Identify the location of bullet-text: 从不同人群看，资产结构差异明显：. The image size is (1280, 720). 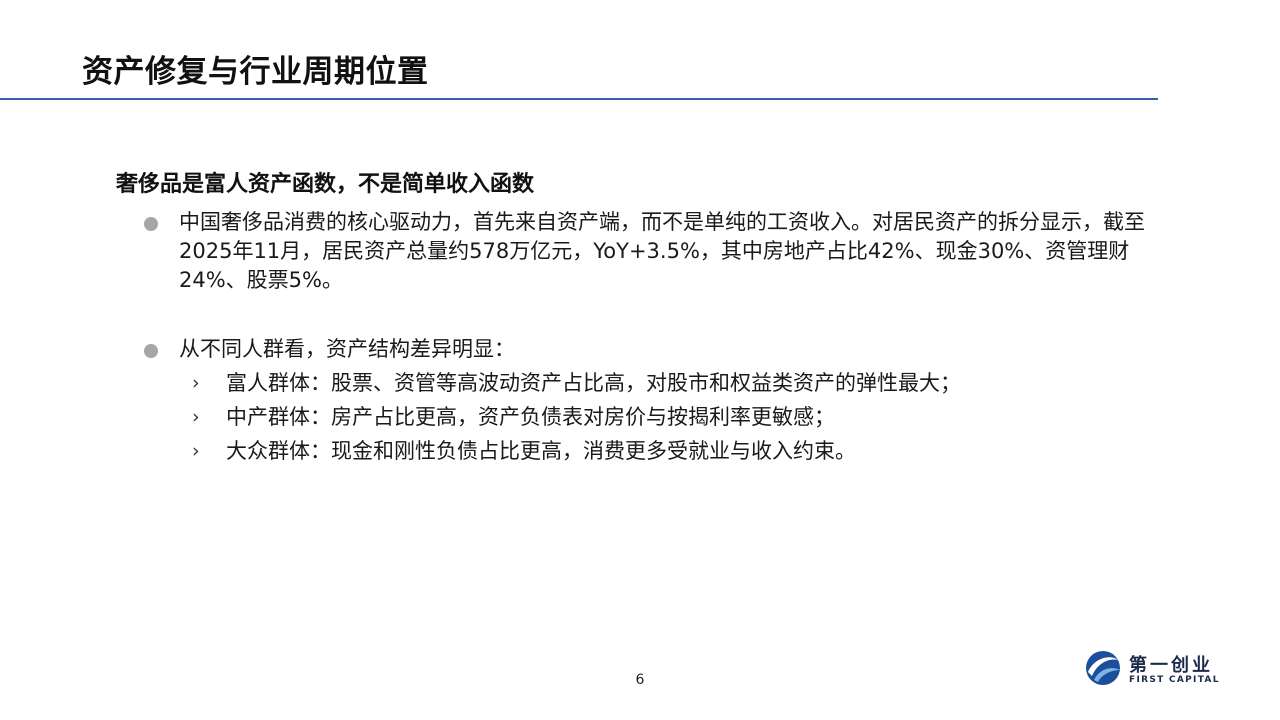
(347, 349).